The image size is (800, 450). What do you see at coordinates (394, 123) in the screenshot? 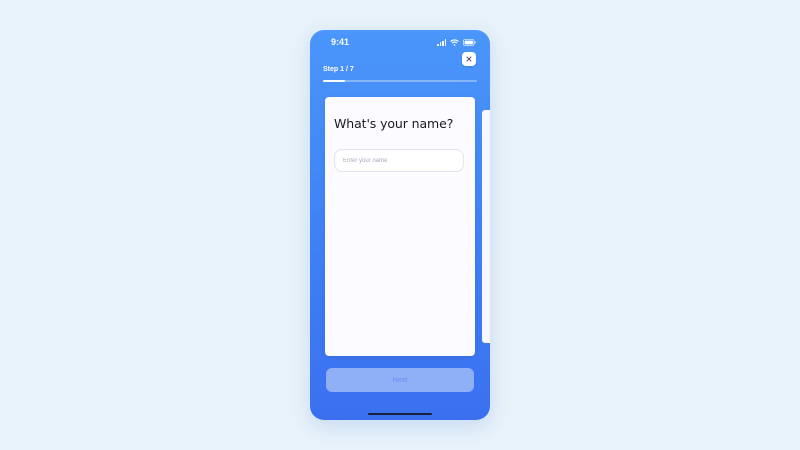
I see `question-title: What's your name?` at bounding box center [394, 123].